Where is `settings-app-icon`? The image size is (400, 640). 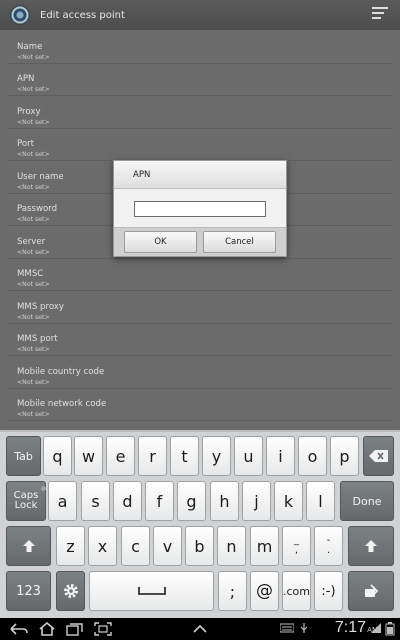
settings-app-icon is located at coordinates (20, 15).